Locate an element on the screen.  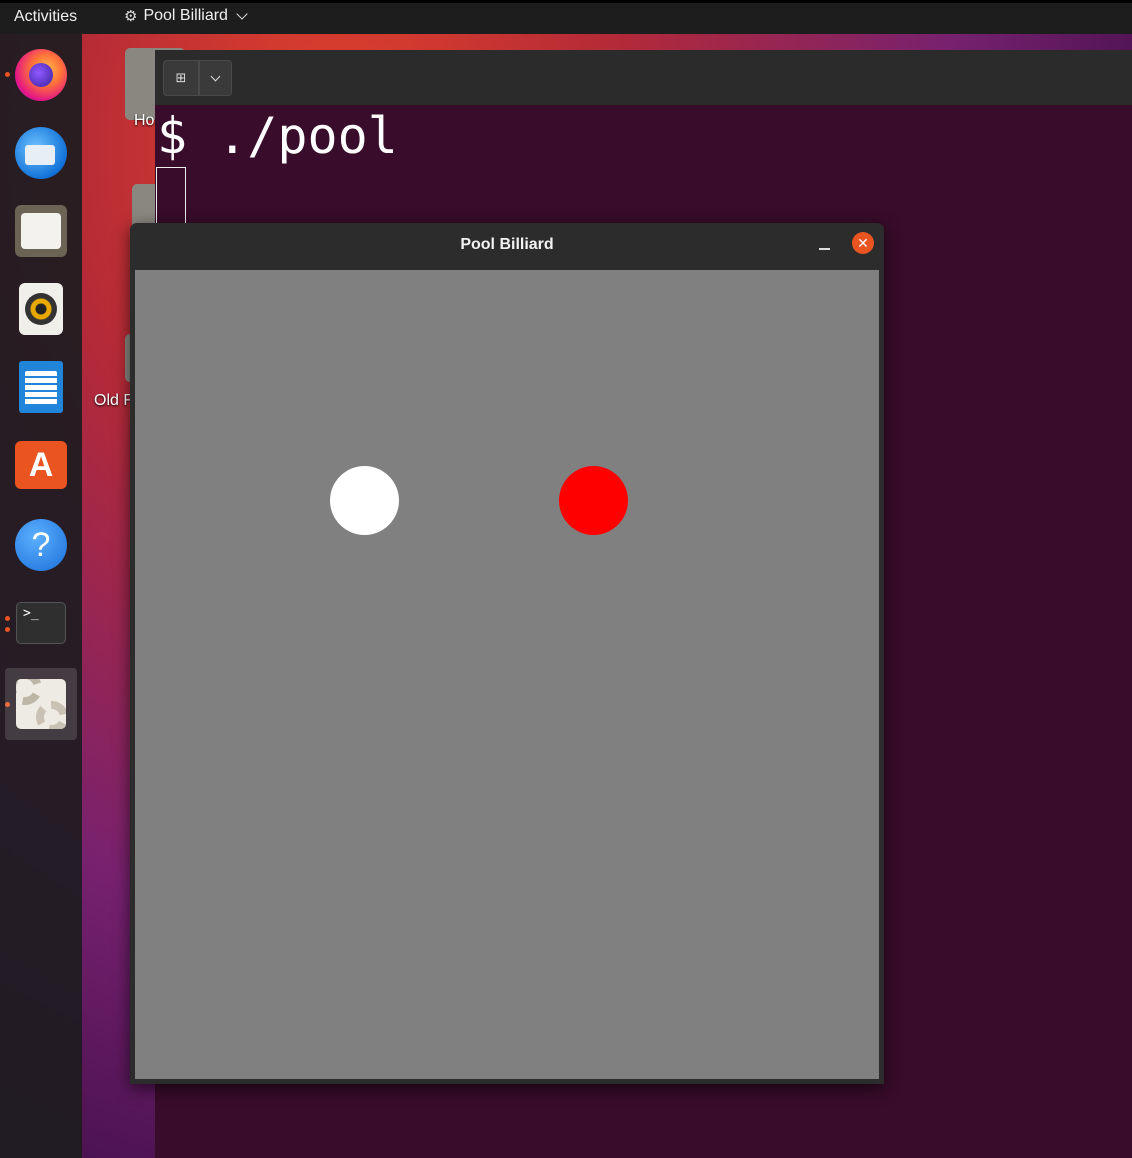
terminal-icon: >_ is located at coordinates (41, 623).